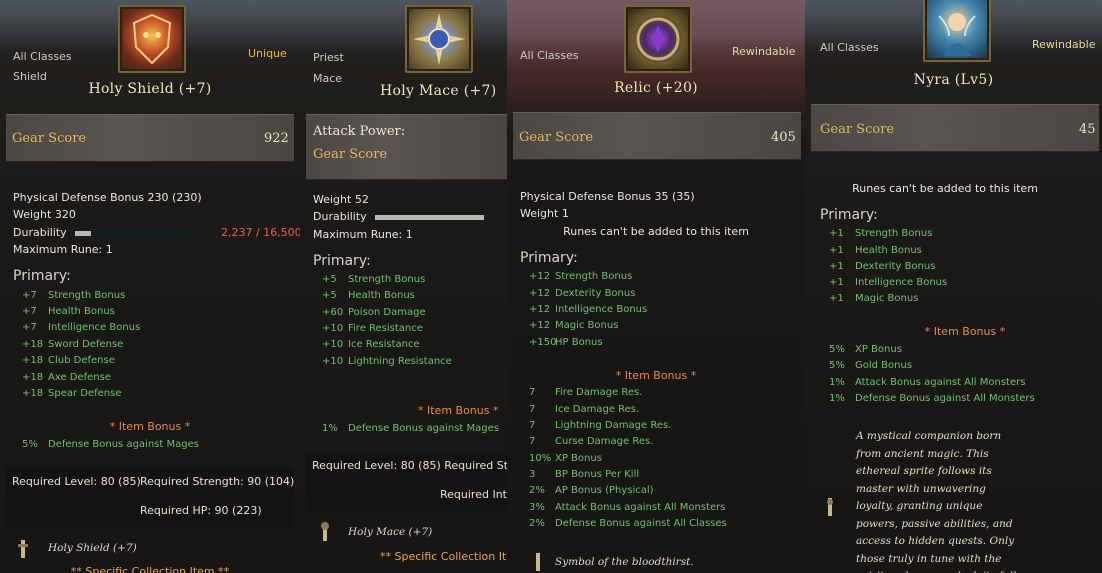 The height and width of the screenshot is (573, 1102). I want to click on item-name: Relic (+20), so click(656, 88).